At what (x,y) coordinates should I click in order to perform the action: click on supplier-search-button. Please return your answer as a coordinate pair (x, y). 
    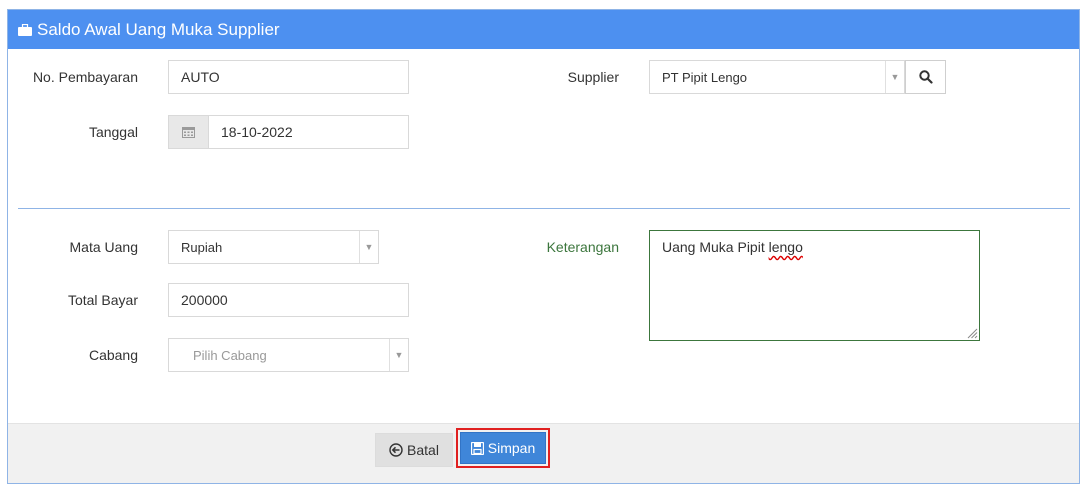
    Looking at the image, I should click on (925, 77).